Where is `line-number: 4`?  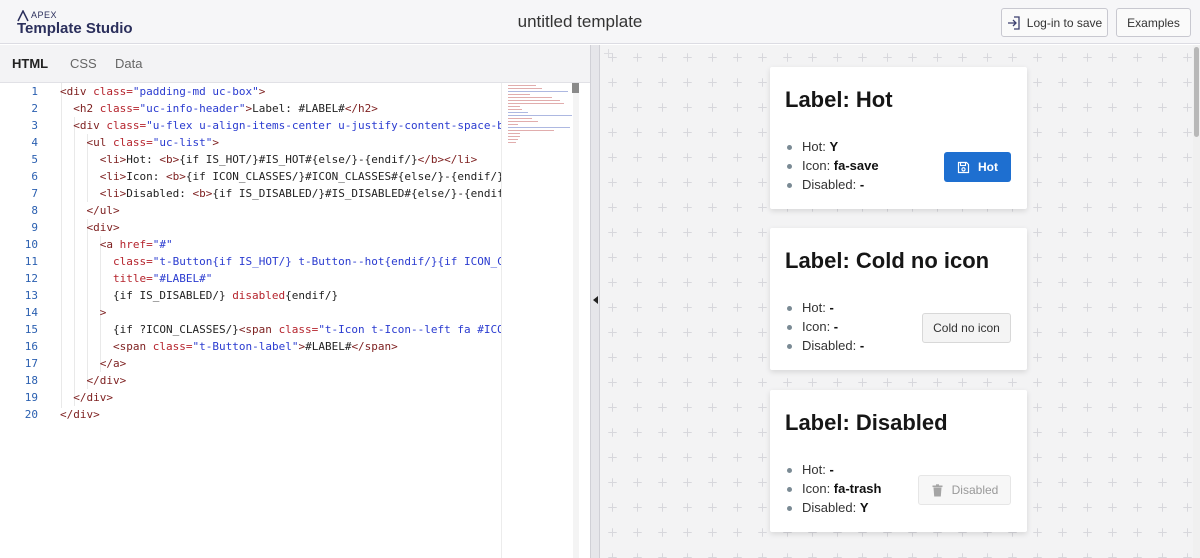 line-number: 4 is located at coordinates (34, 142).